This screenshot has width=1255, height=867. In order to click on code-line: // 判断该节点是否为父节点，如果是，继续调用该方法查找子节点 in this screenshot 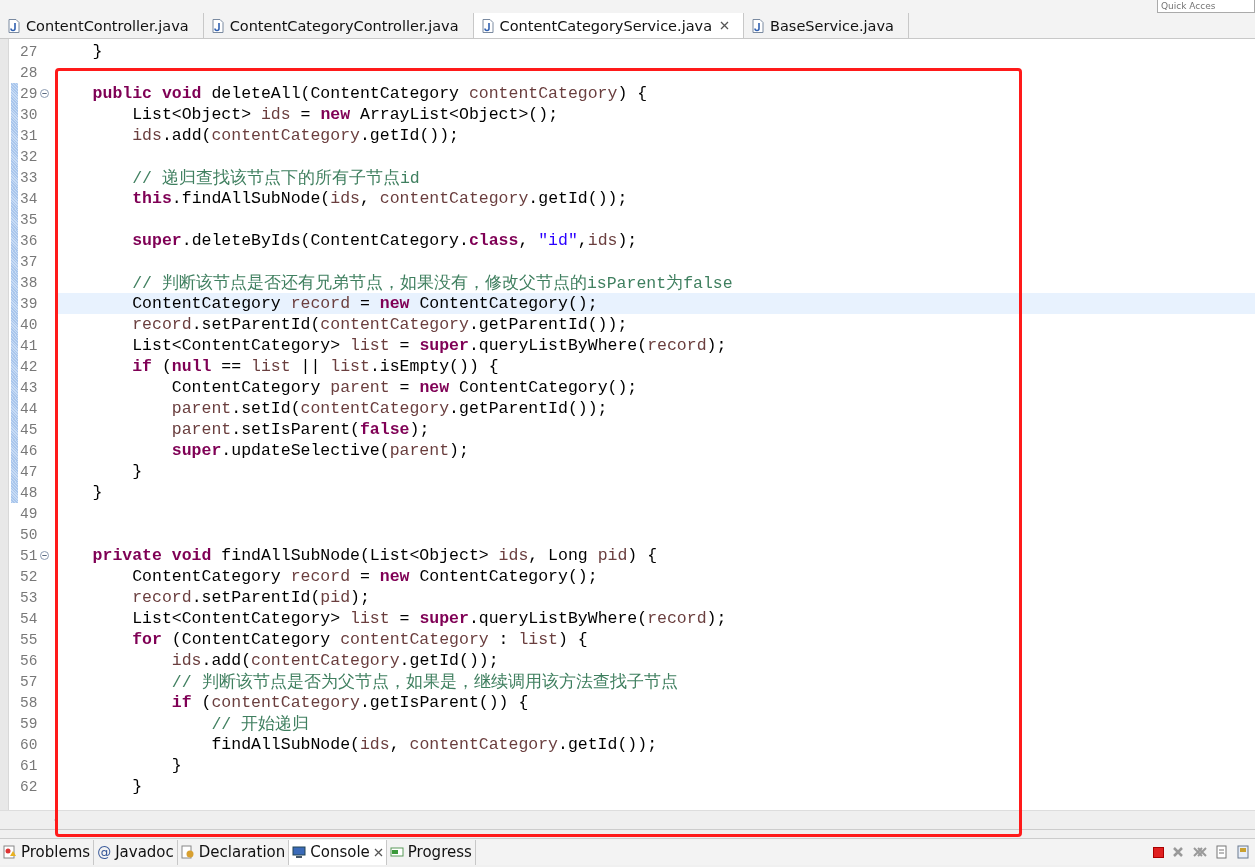, I will do `click(424, 682)`.